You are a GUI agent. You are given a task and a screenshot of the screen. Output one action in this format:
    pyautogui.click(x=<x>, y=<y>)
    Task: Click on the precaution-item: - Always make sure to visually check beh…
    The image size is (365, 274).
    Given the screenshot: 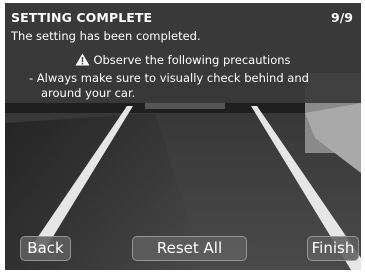 What is the action you would take?
    pyautogui.click(x=169, y=85)
    